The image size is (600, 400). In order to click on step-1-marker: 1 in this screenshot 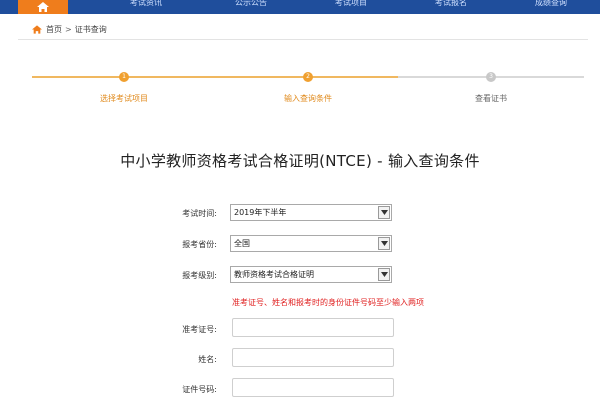, I will do `click(124, 77)`.